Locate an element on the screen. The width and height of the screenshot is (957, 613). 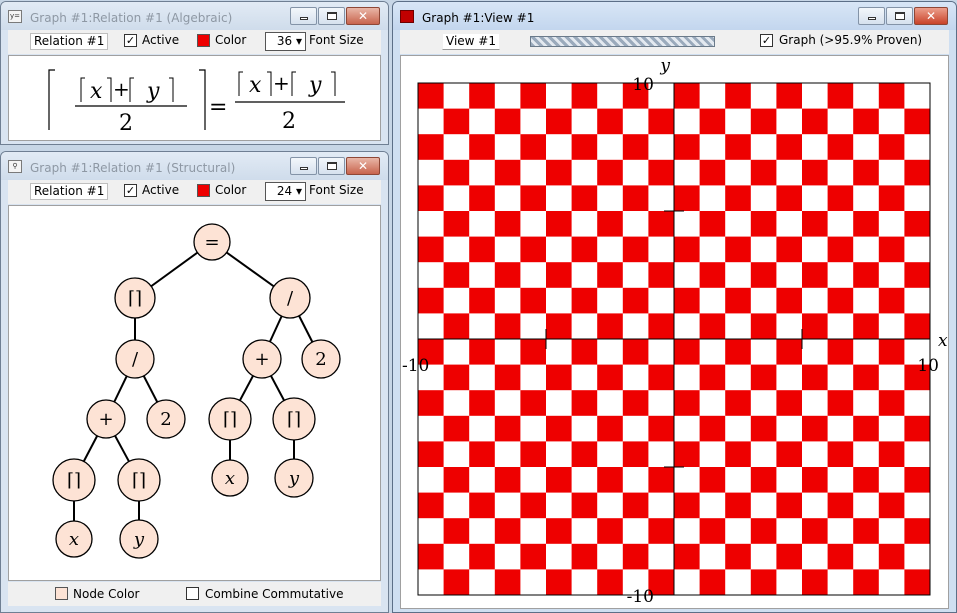
font-size-label: Font Size is located at coordinates (336, 190).